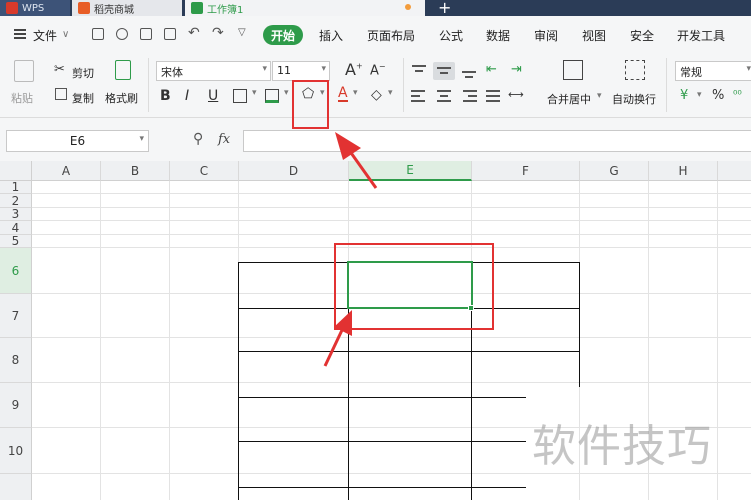 This screenshot has width=751, height=500. What do you see at coordinates (337, 338) in the screenshot?
I see `arrow-to-cell` at bounding box center [337, 338].